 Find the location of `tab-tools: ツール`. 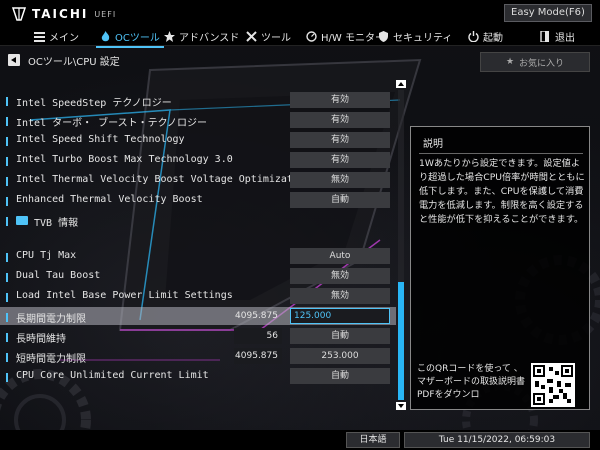

tab-tools: ツール is located at coordinates (268, 36).